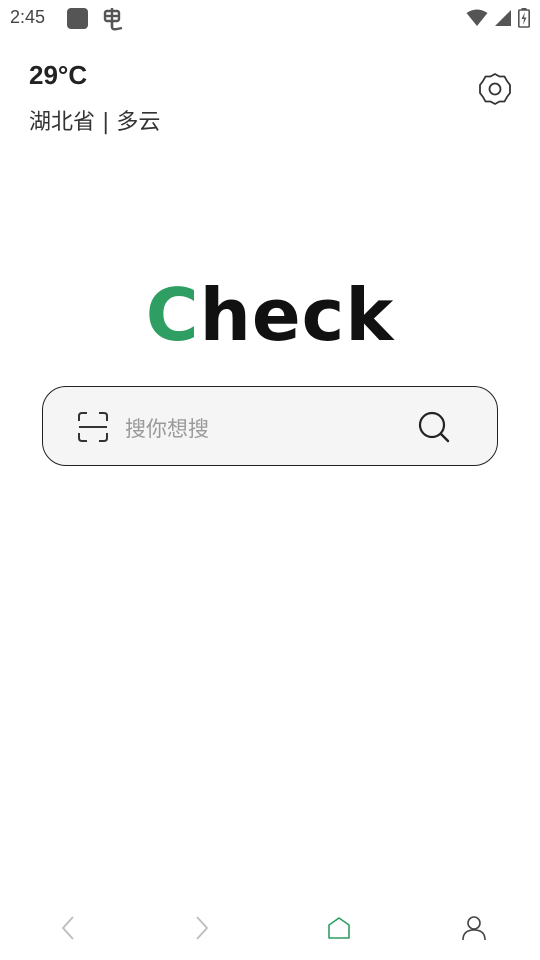  What do you see at coordinates (434, 427) in the screenshot?
I see `search-icon` at bounding box center [434, 427].